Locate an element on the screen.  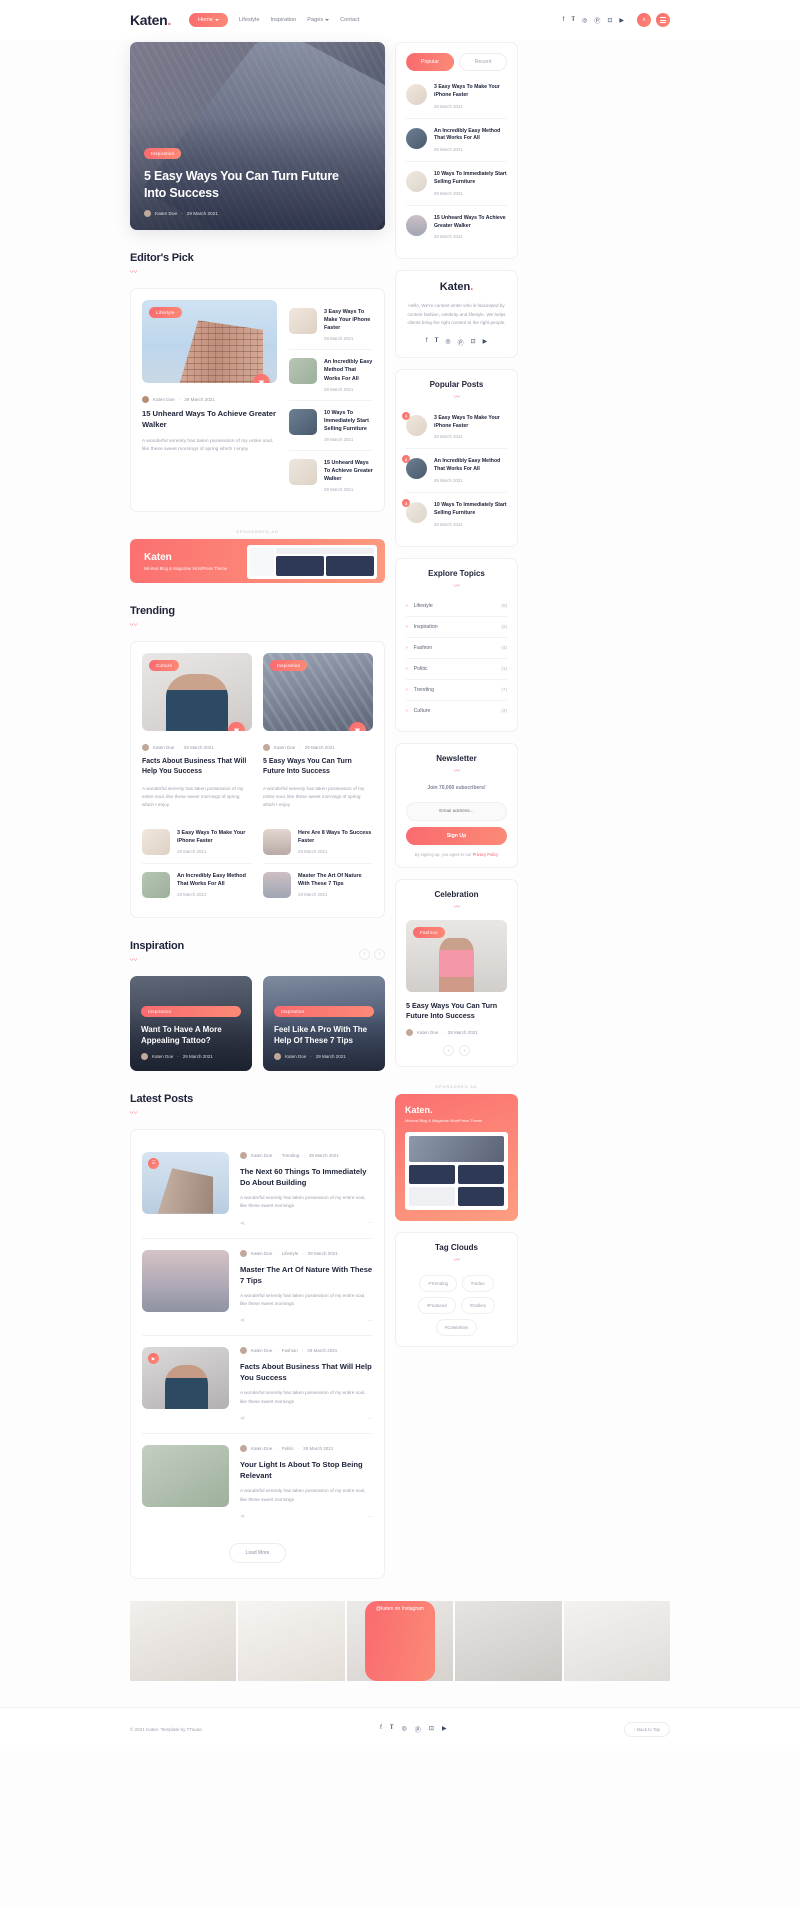
instagram-follow-button: @katen on Instagram is located at coordinates (400, 1641).